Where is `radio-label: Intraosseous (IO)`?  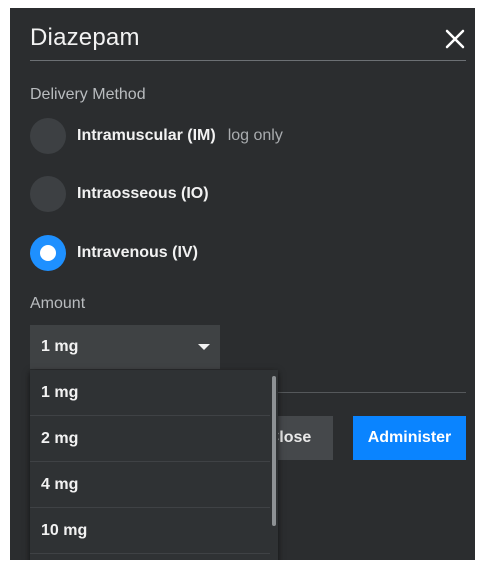
radio-label: Intraosseous (IO) is located at coordinates (143, 193).